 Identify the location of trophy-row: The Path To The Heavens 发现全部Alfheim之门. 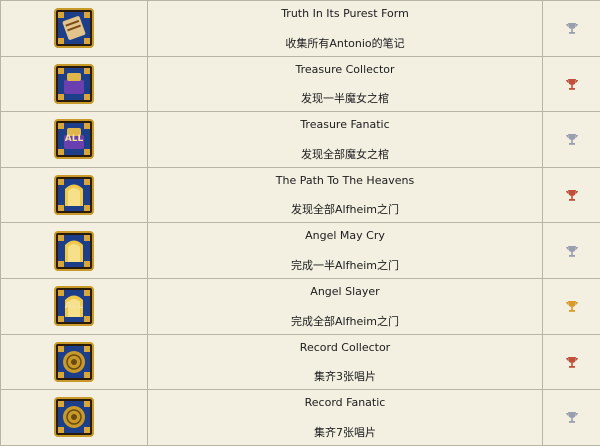
(300, 195).